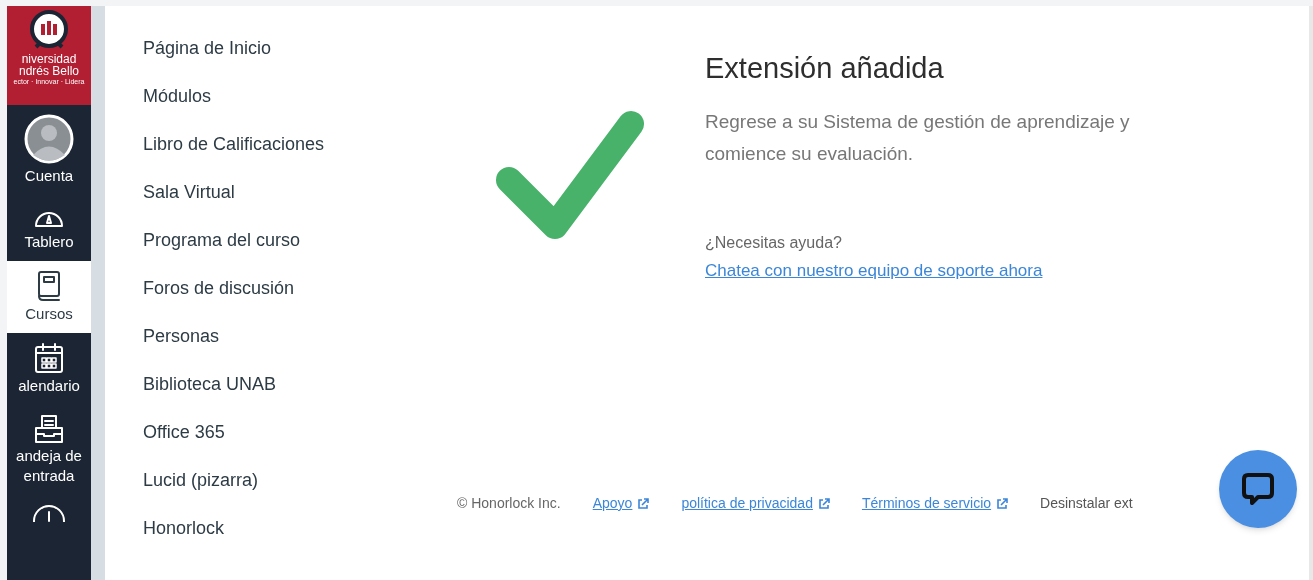 This screenshot has height=580, width=1313. What do you see at coordinates (755, 503) in the screenshot?
I see `footer-link: política de privacidad` at bounding box center [755, 503].